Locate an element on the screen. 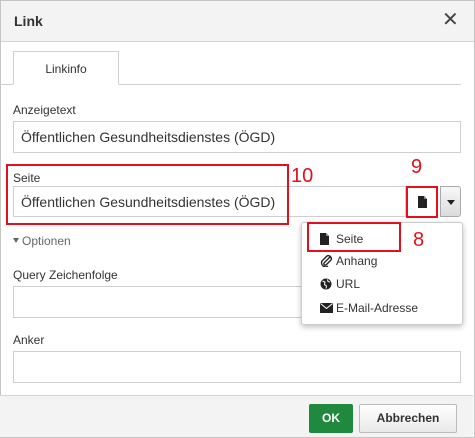  annotation-number-8: 8 is located at coordinates (419, 240).